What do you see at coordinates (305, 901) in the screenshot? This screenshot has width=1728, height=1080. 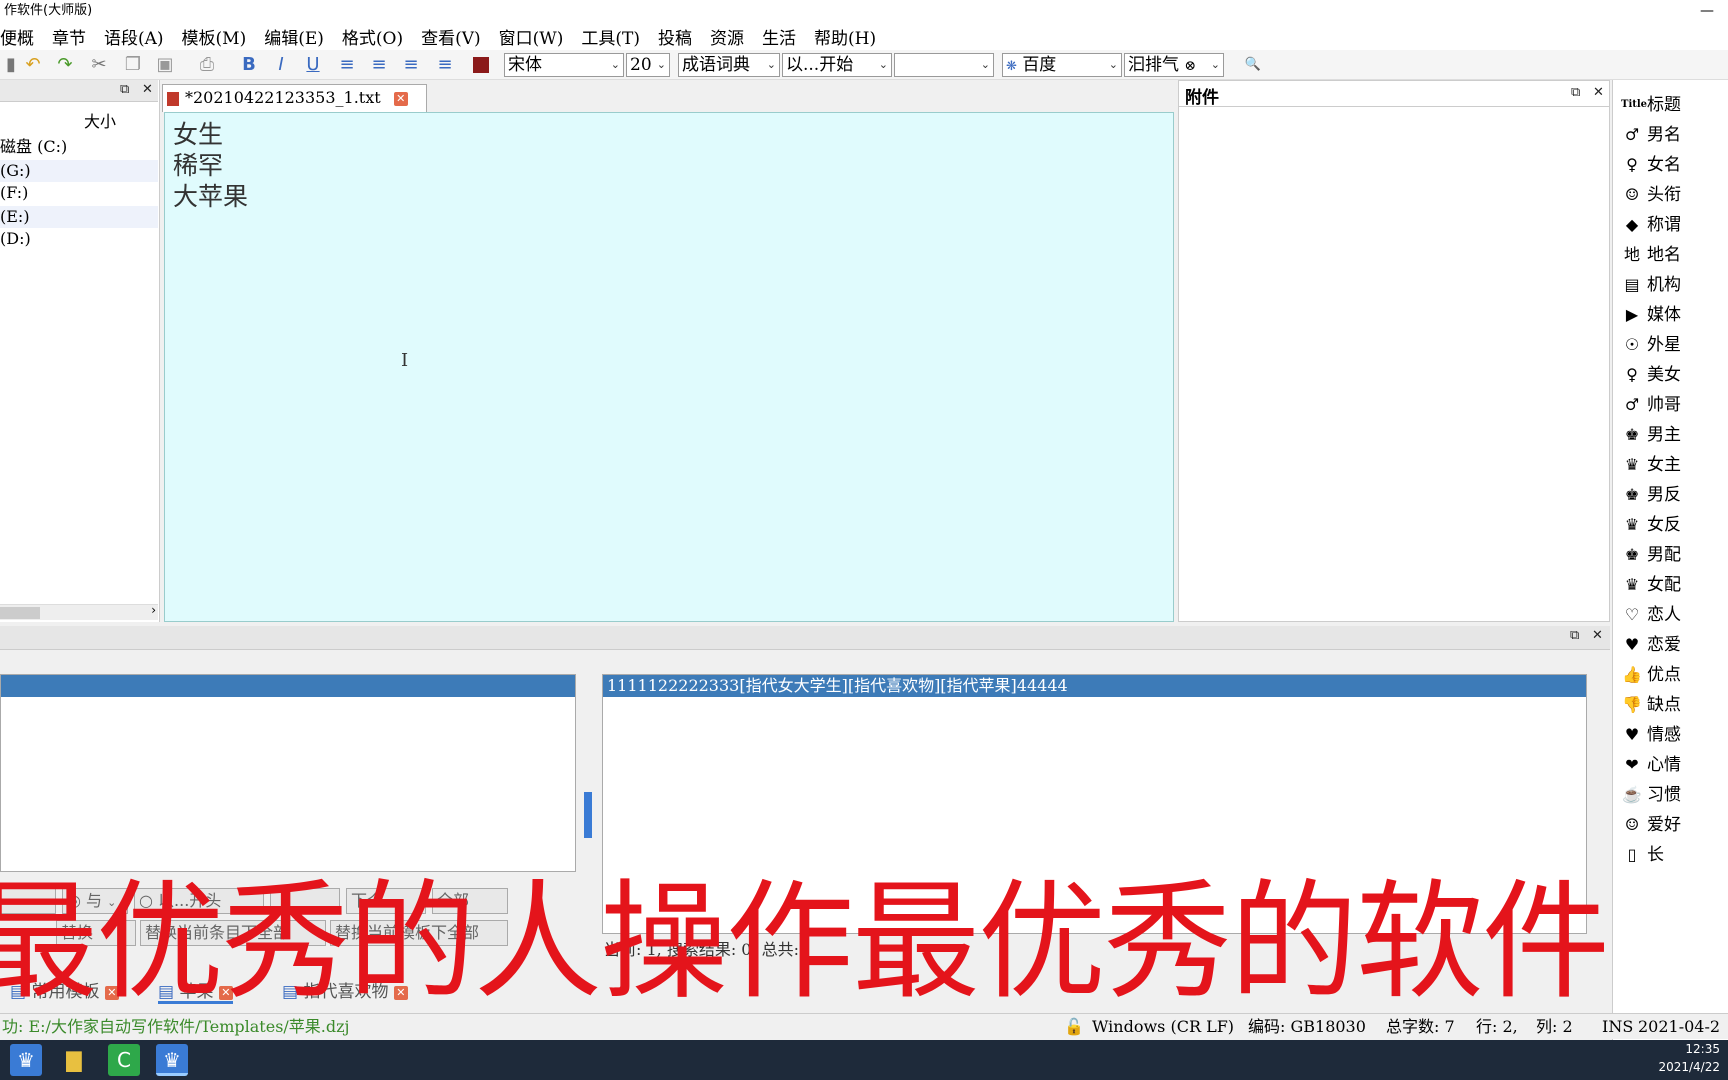 I see `previous-button` at bounding box center [305, 901].